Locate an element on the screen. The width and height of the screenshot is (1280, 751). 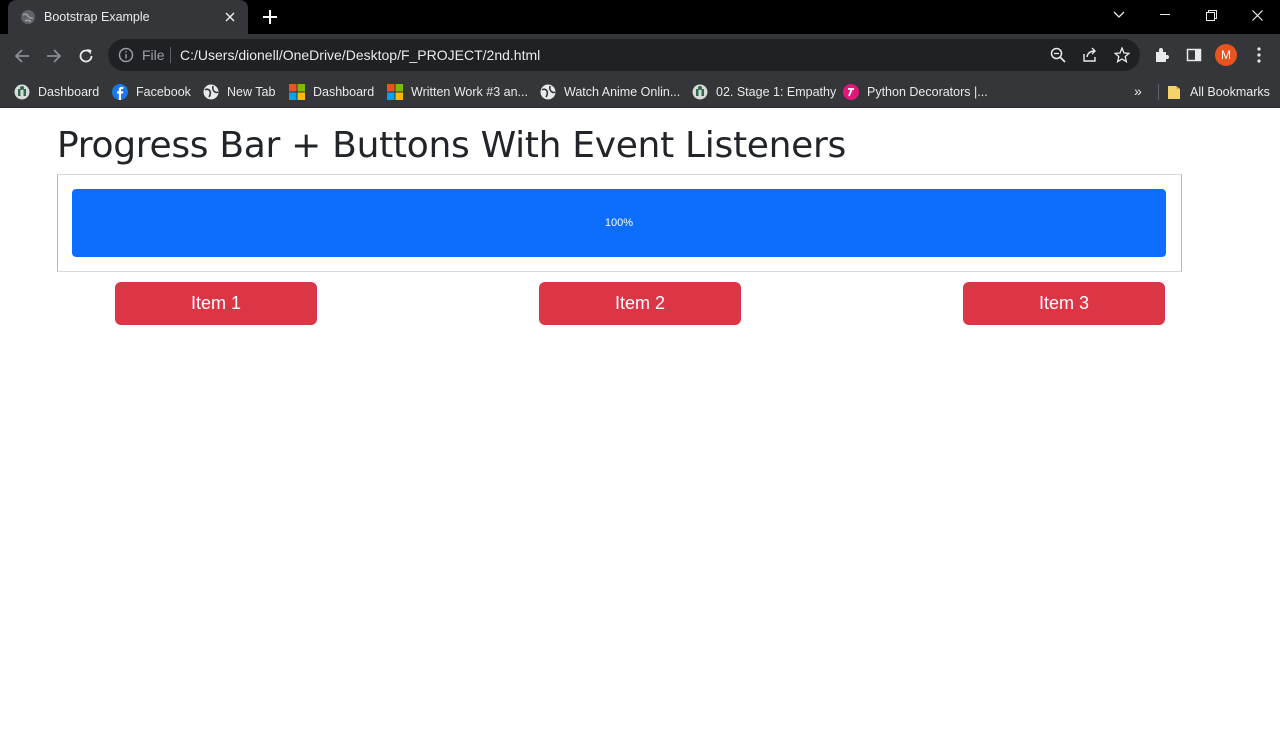
item-1-button: Item 1 is located at coordinates (216, 303).